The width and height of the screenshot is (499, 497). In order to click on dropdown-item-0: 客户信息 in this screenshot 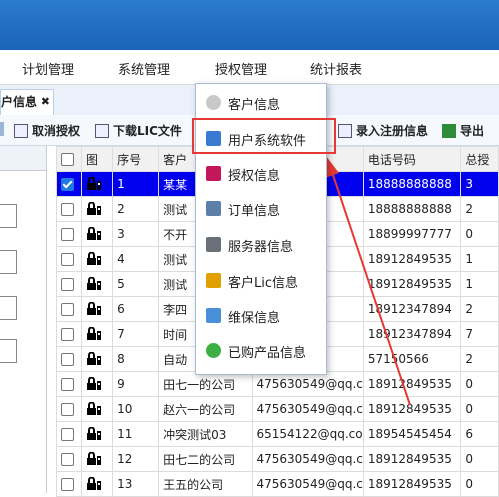, I will do `click(261, 102)`.